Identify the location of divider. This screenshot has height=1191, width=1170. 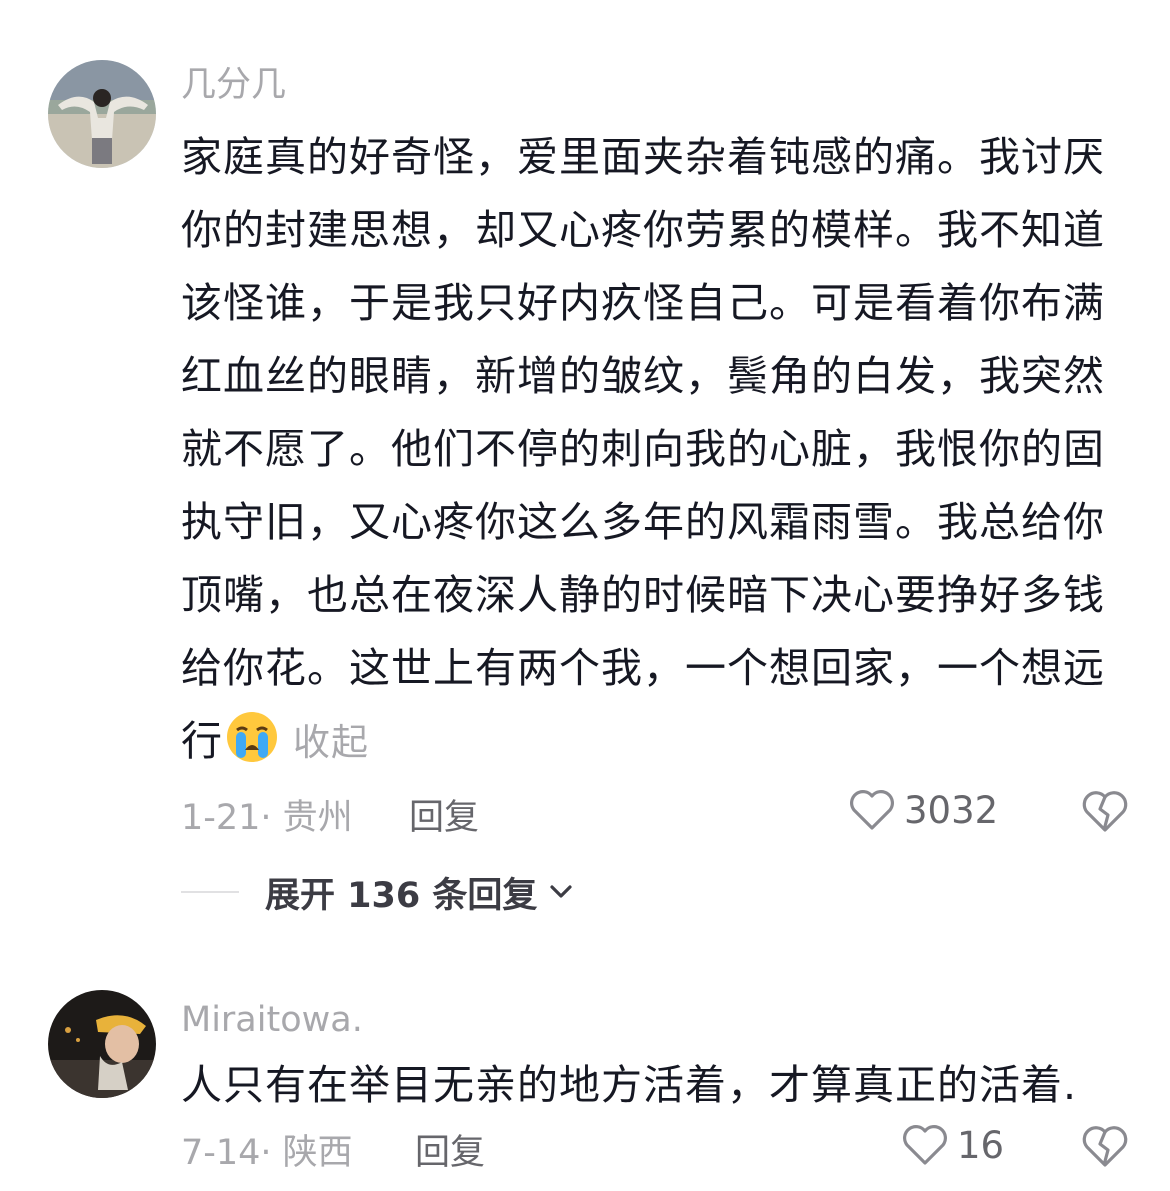
(210, 892).